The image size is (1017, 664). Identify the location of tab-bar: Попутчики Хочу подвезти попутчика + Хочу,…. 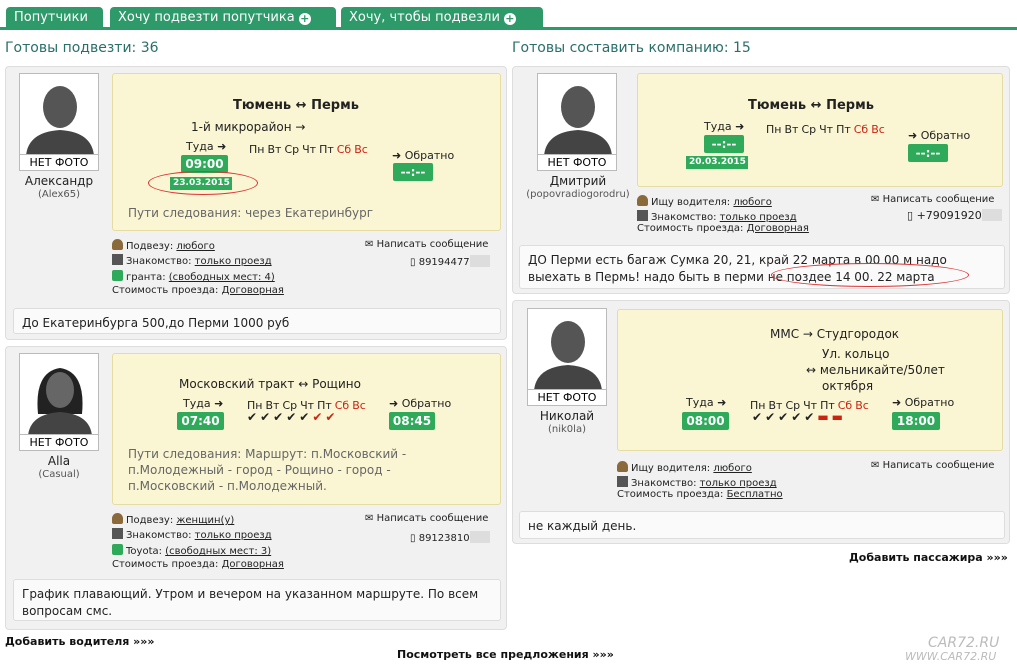
(508, 15).